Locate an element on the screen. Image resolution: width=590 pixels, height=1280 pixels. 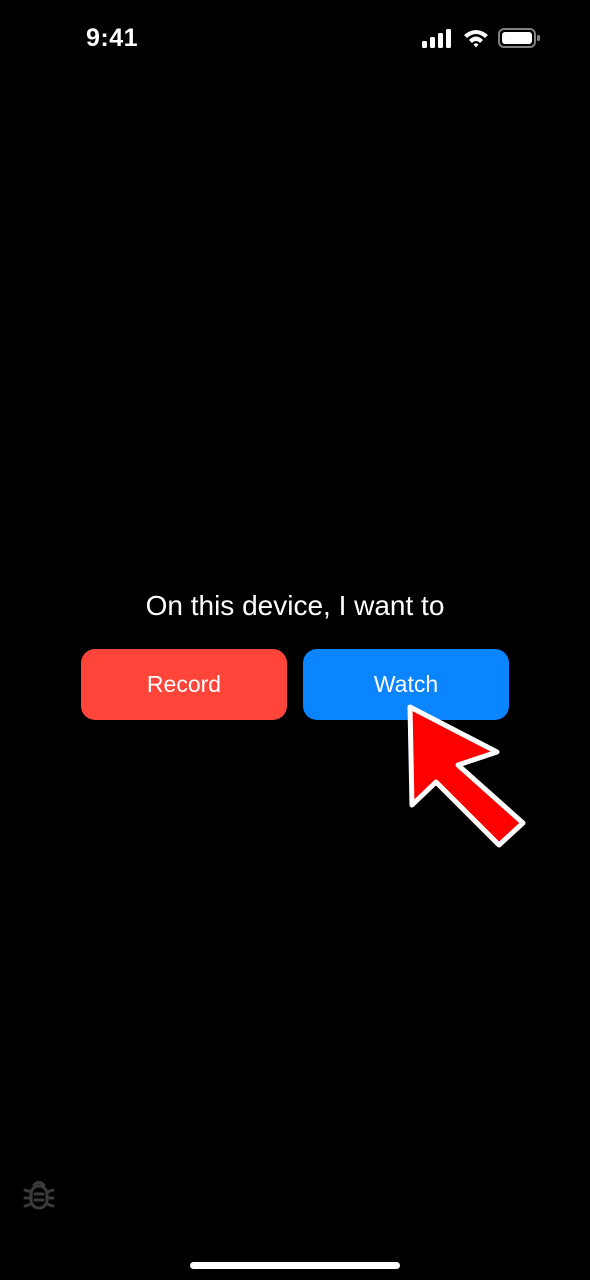
record-button: Record is located at coordinates (184, 684).